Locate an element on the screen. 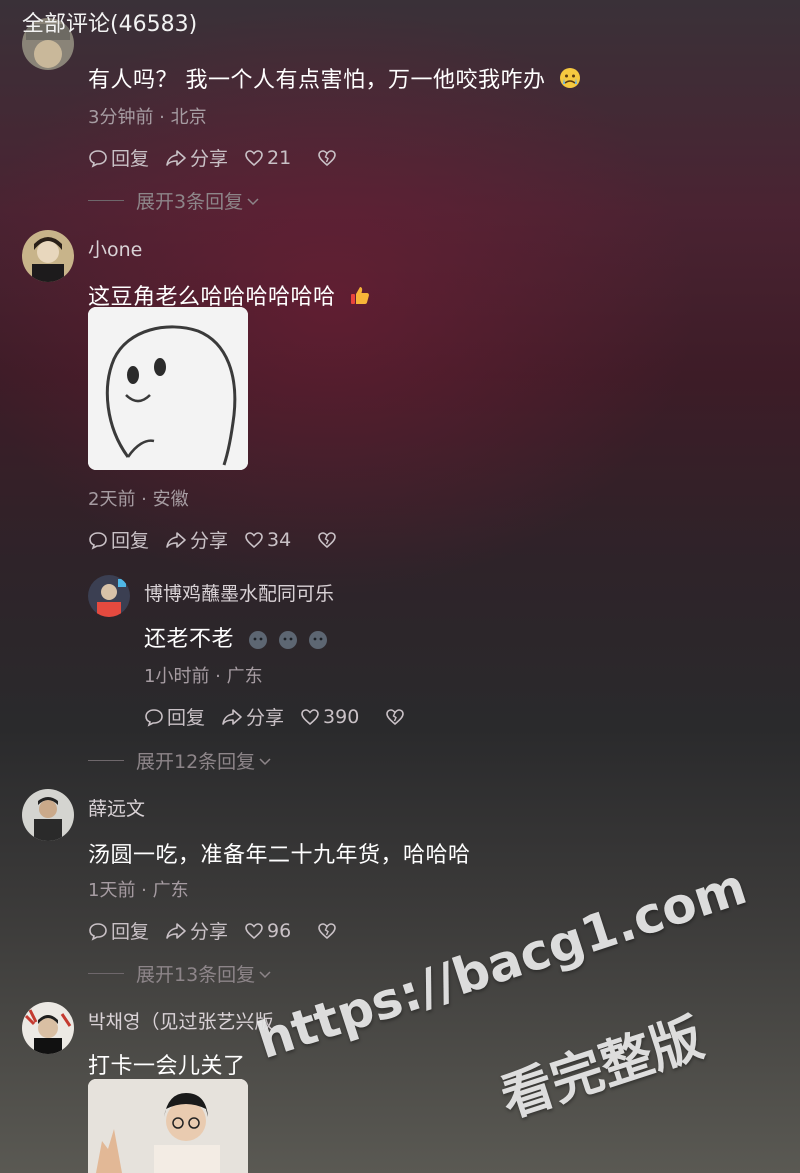 This screenshot has height=1173, width=800. expand-replies: 展开12条回复 is located at coordinates (180, 760).